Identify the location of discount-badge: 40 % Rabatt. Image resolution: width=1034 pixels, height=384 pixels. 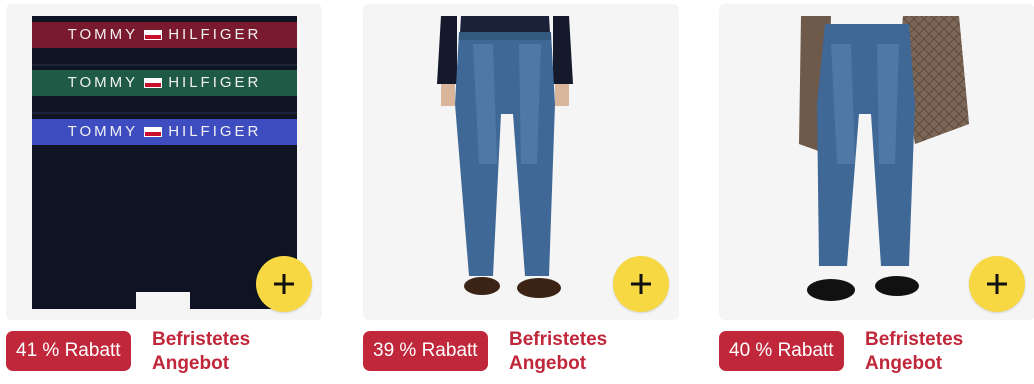
(781, 351).